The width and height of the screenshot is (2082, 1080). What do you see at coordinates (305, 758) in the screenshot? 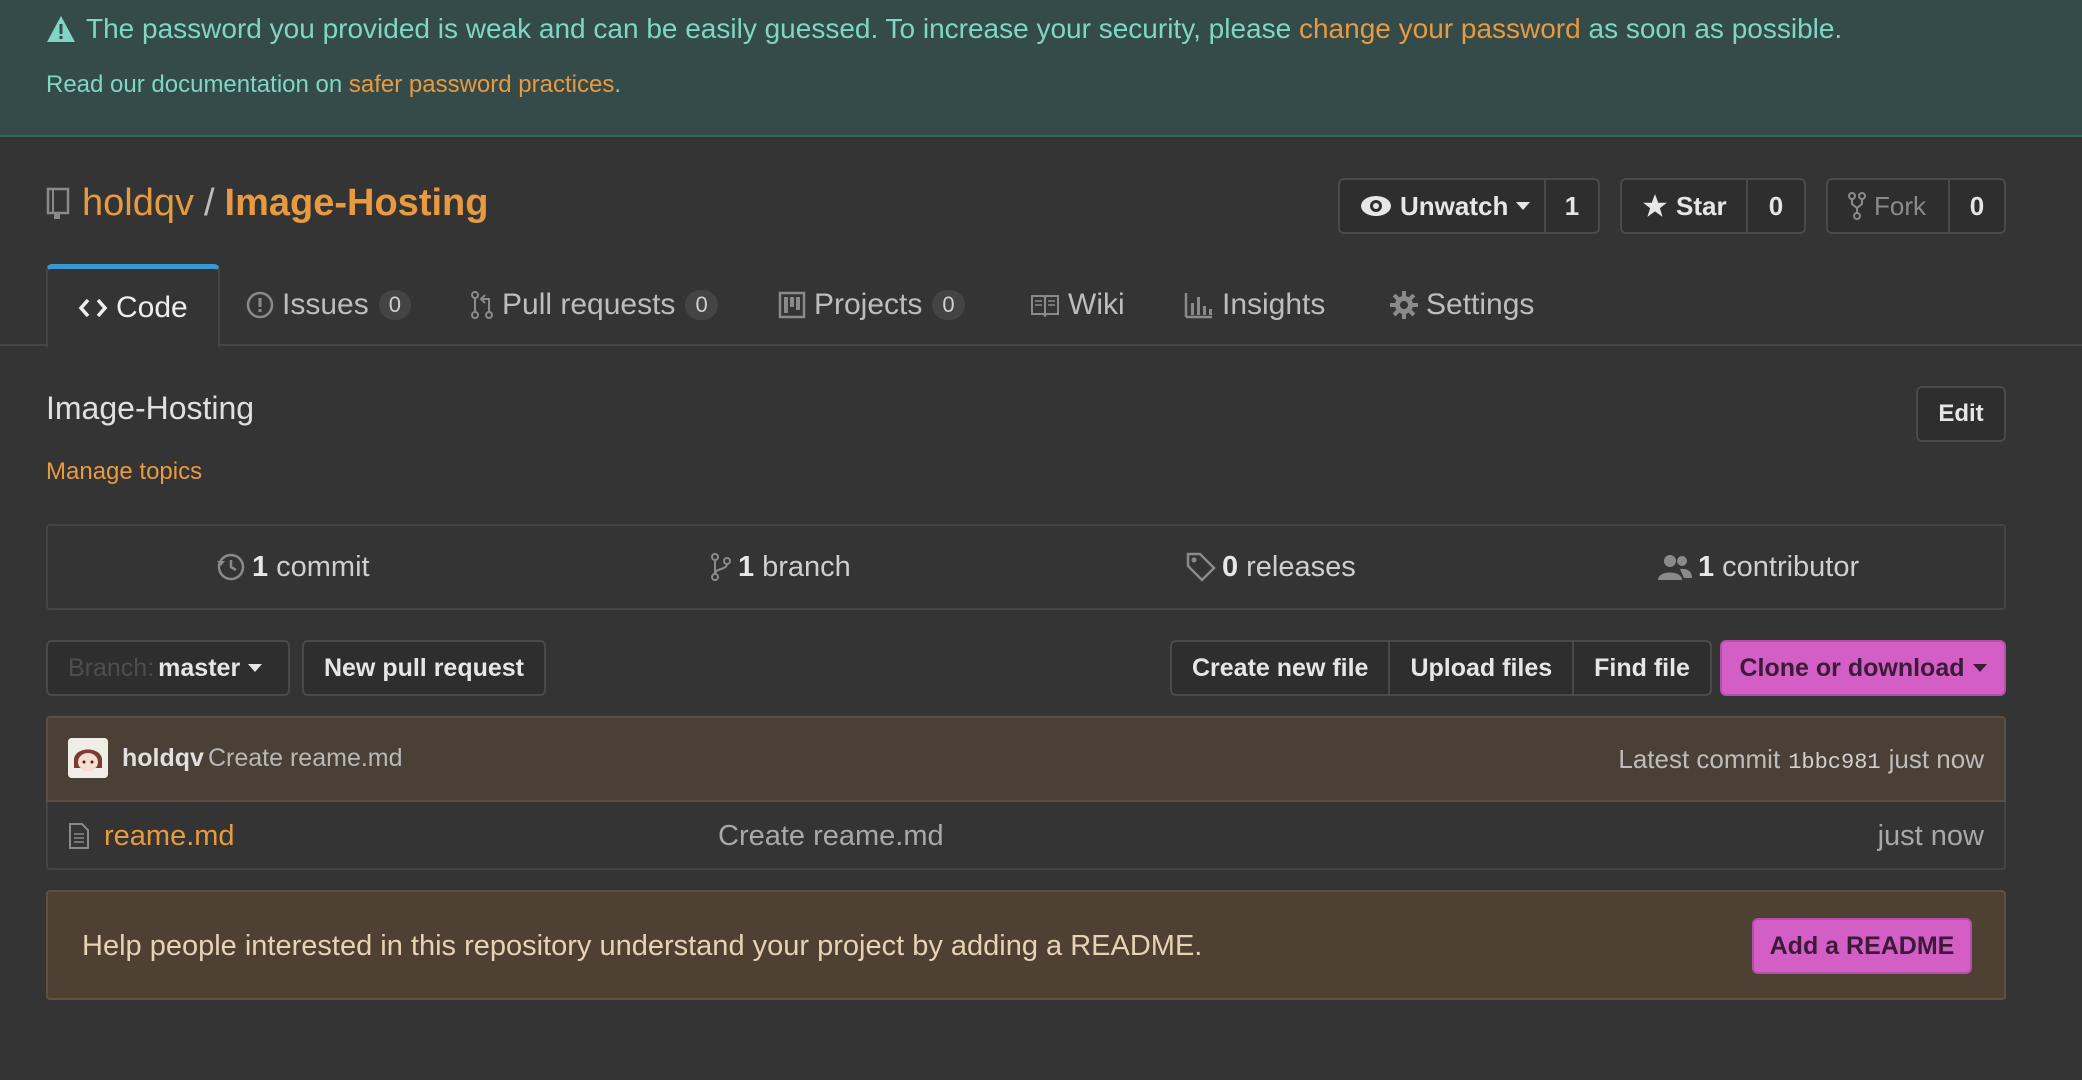
I see `commit-message-link: Create reame.md` at bounding box center [305, 758].